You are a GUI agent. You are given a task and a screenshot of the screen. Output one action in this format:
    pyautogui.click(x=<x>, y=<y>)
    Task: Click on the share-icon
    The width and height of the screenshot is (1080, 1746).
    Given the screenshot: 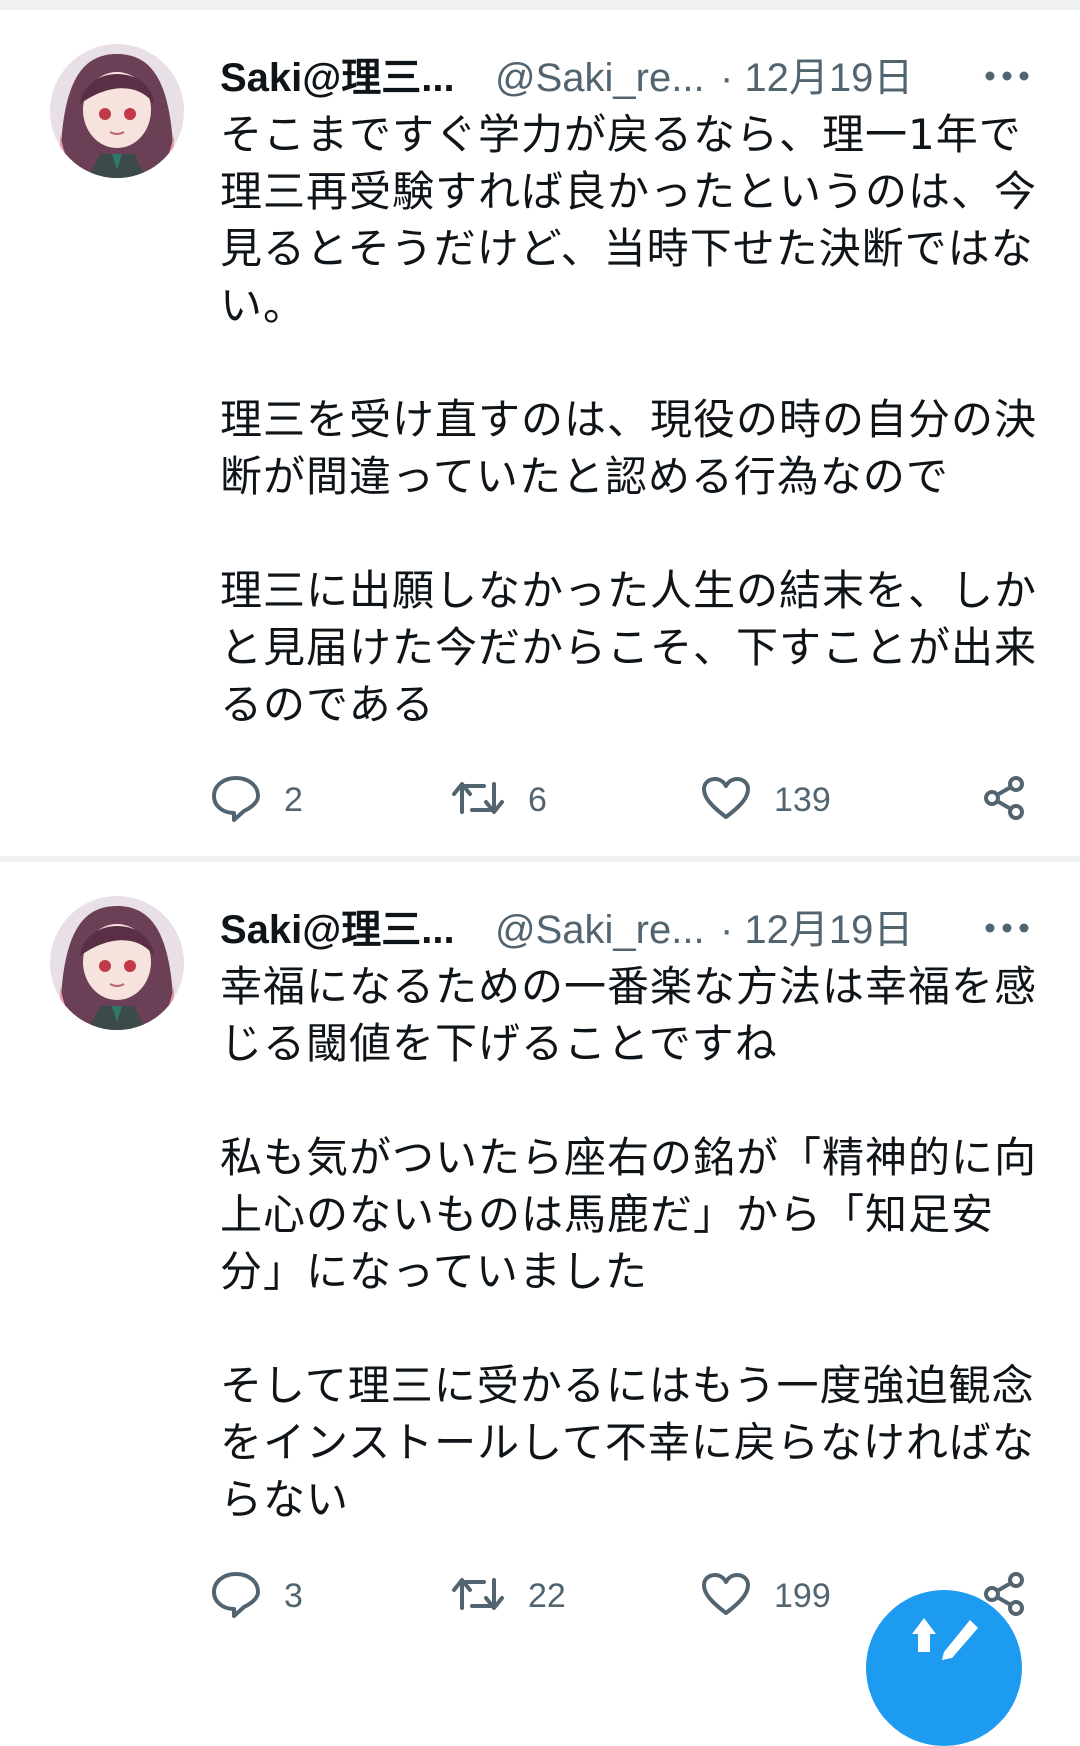 What is the action you would take?
    pyautogui.click(x=1004, y=800)
    